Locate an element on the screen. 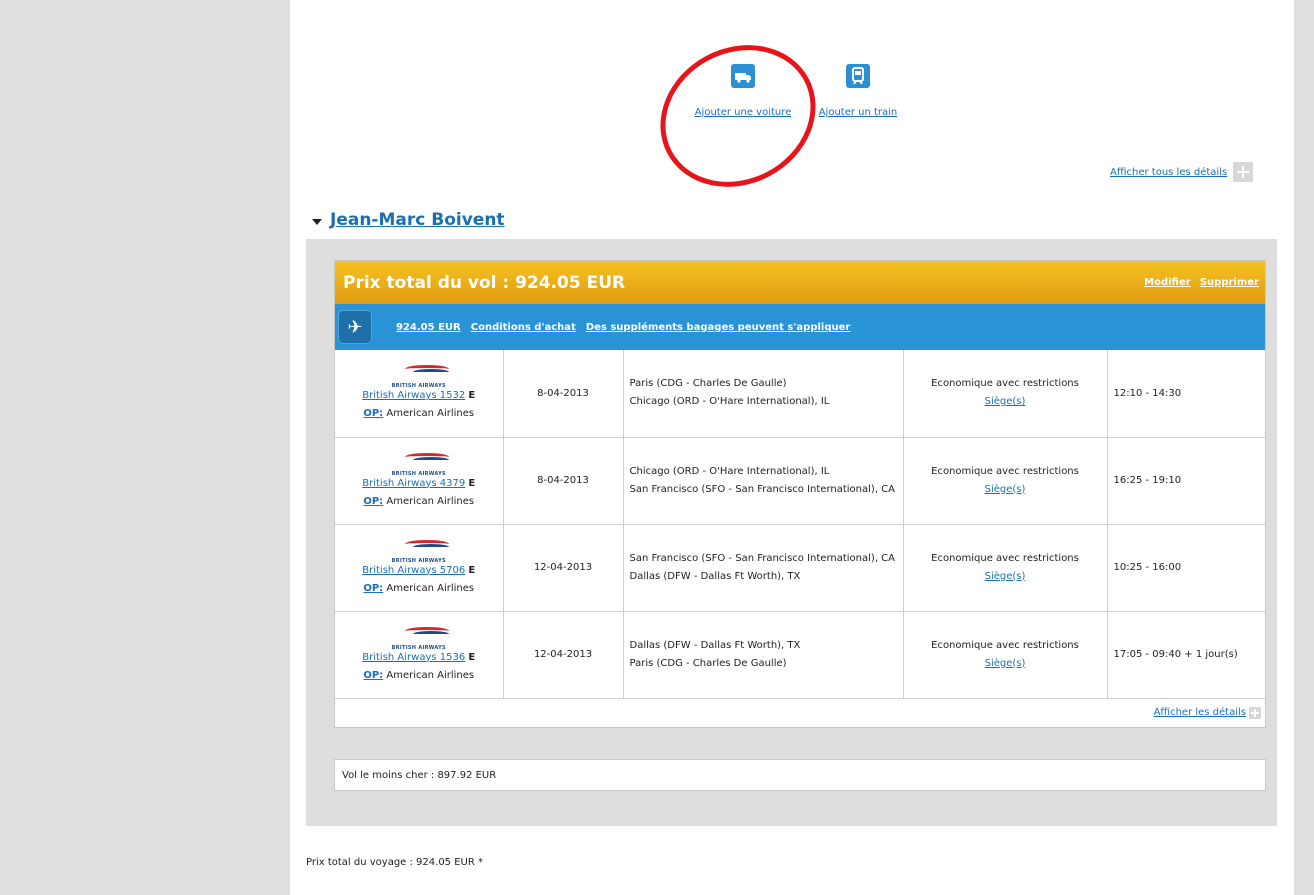 The height and width of the screenshot is (895, 1314). show-all-details: Afficher tous les détails is located at coordinates (1182, 172).